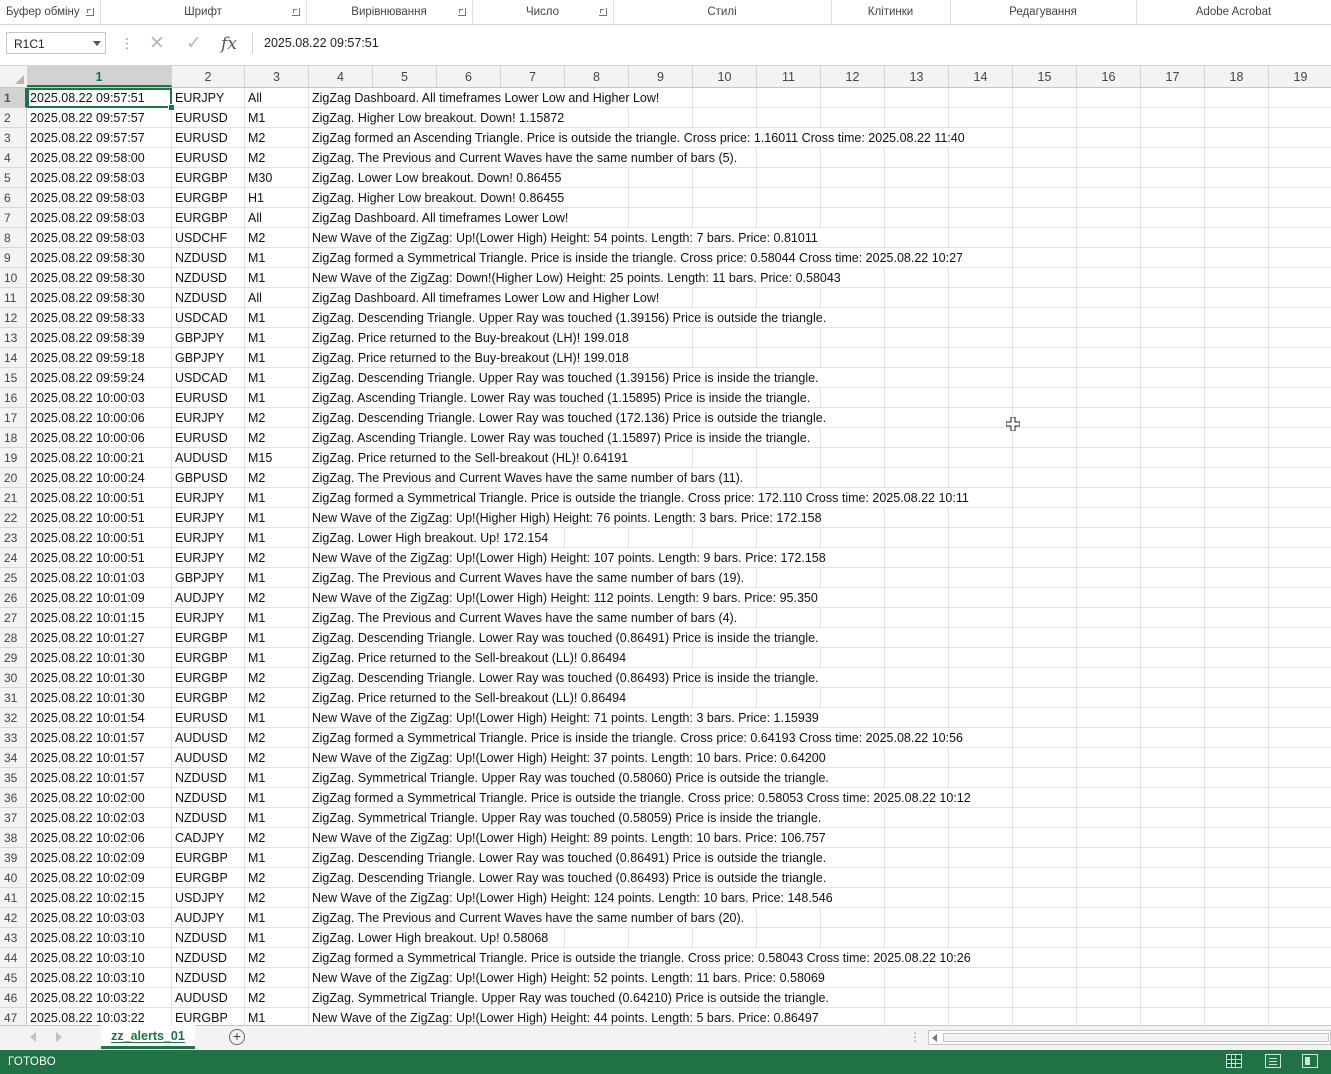 The image size is (1331, 1074). I want to click on scroll-left-icon, so click(934, 1038).